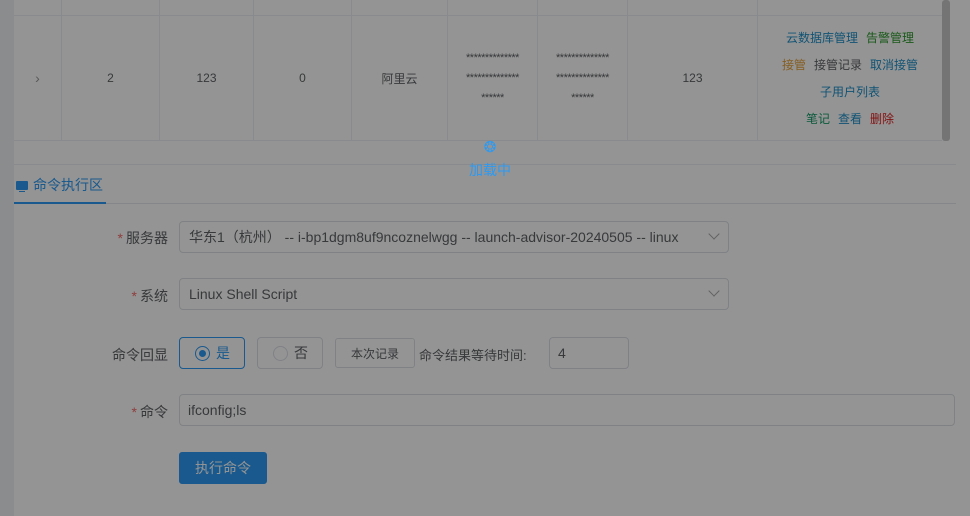 This screenshot has height=516, width=970. Describe the element at coordinates (473, 355) in the screenshot. I see `wait-time-label: 命令结果等待时间:` at that location.